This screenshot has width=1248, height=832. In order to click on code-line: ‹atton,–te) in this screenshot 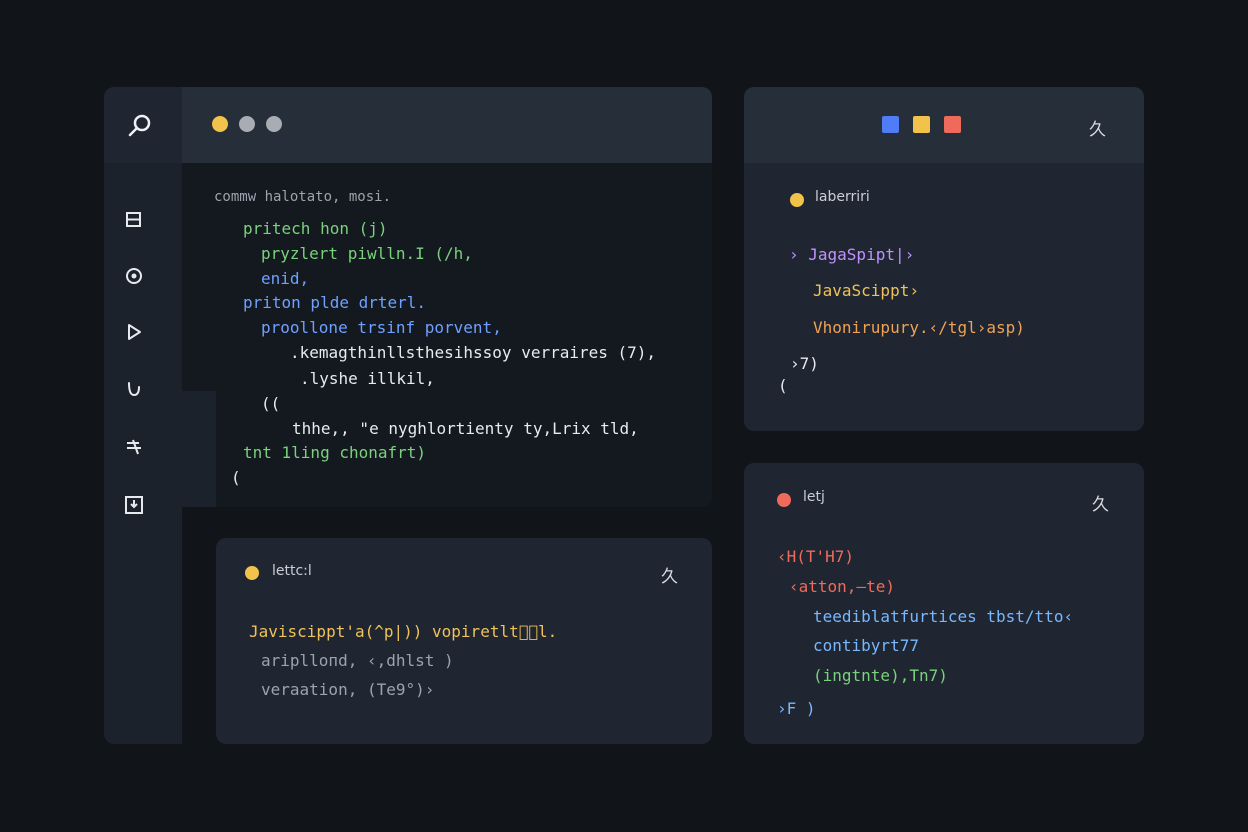, I will do `click(842, 586)`.